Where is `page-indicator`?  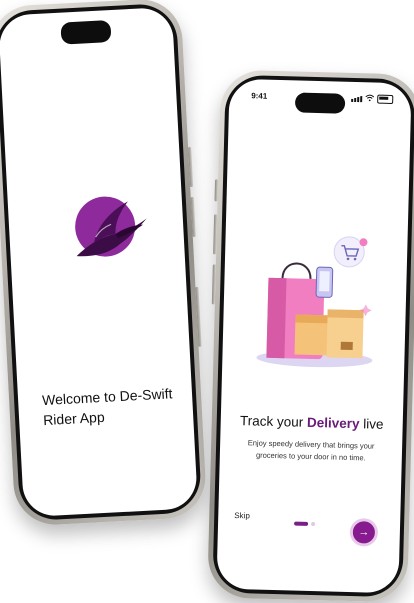
page-indicator is located at coordinates (305, 524).